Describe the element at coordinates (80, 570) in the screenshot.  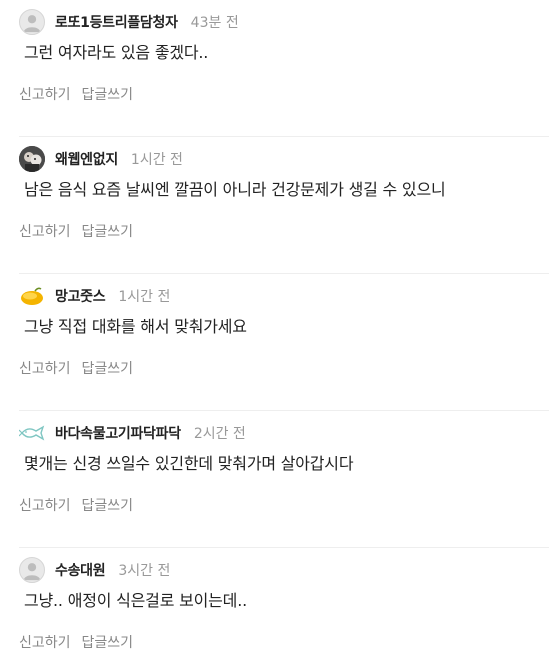
I see `comment-author: 수송대원` at that location.